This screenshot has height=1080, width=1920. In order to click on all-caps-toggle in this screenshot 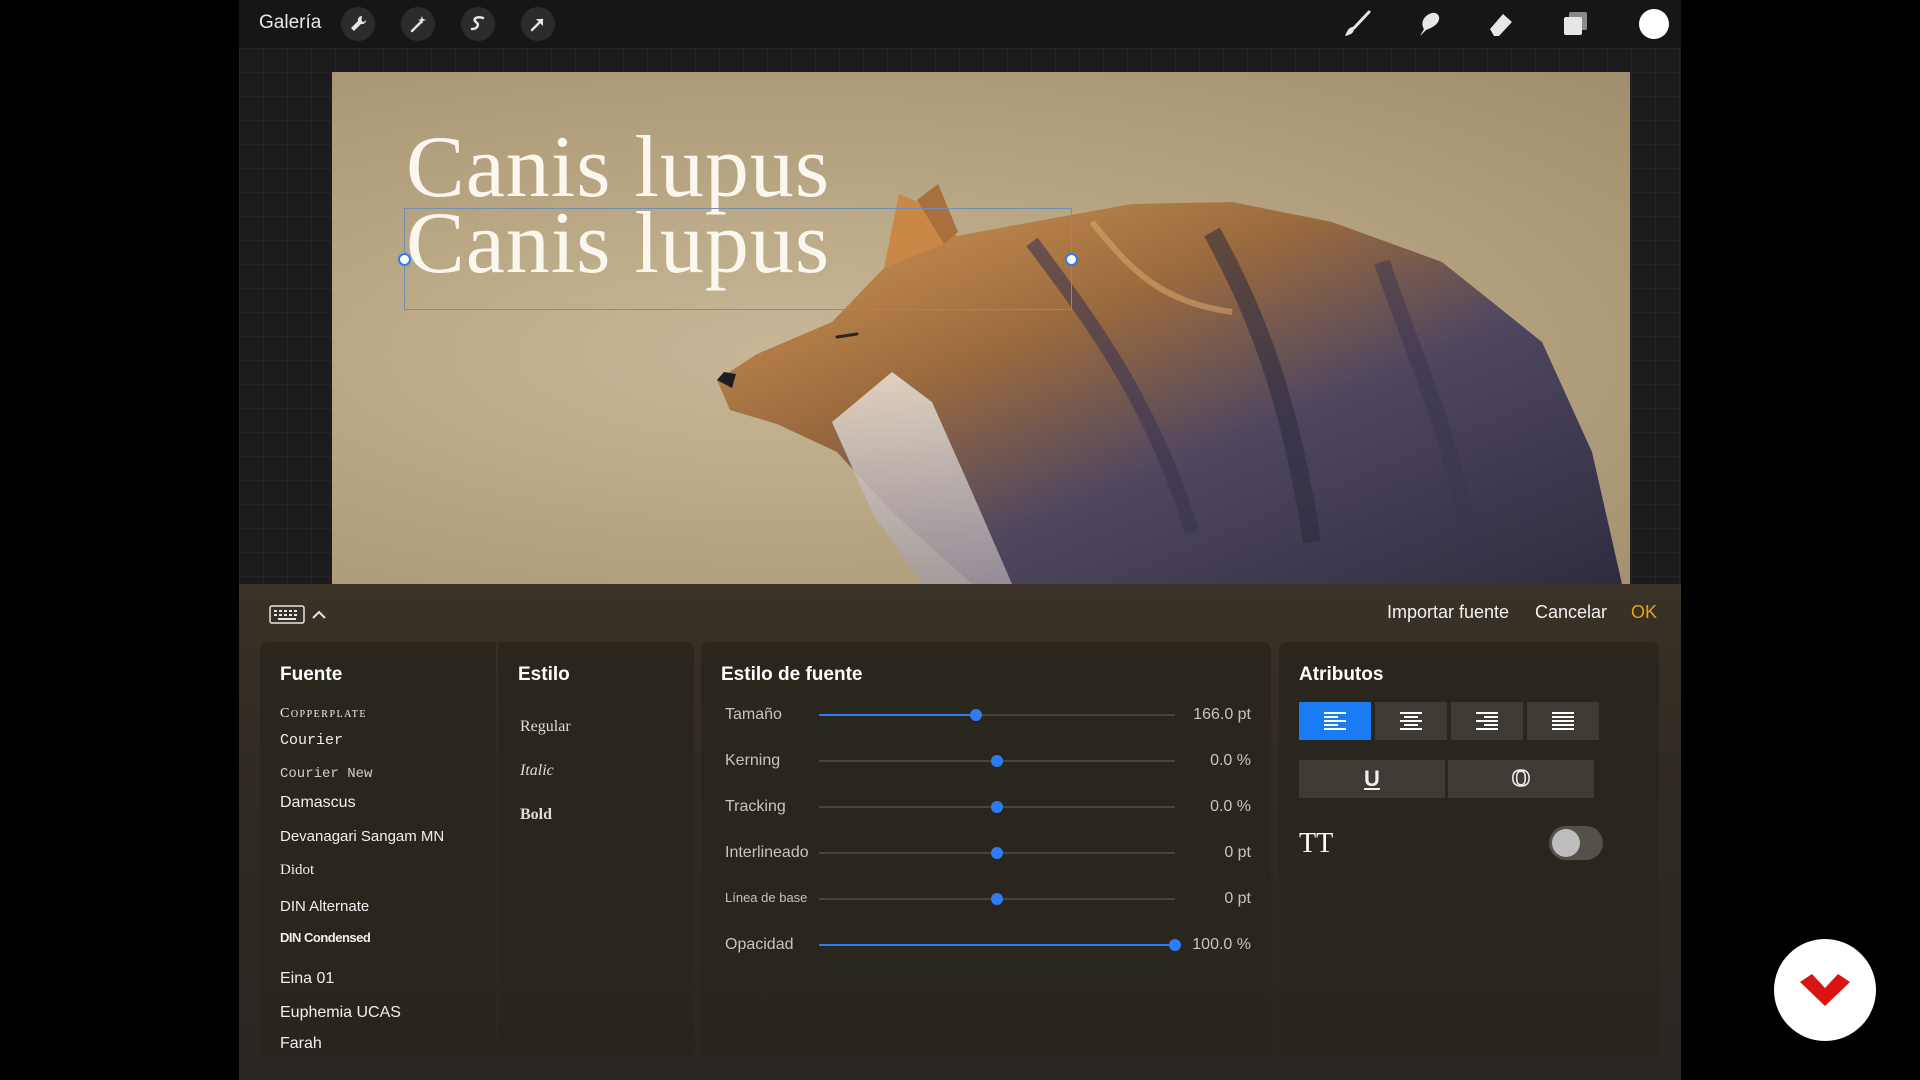, I will do `click(1576, 843)`.